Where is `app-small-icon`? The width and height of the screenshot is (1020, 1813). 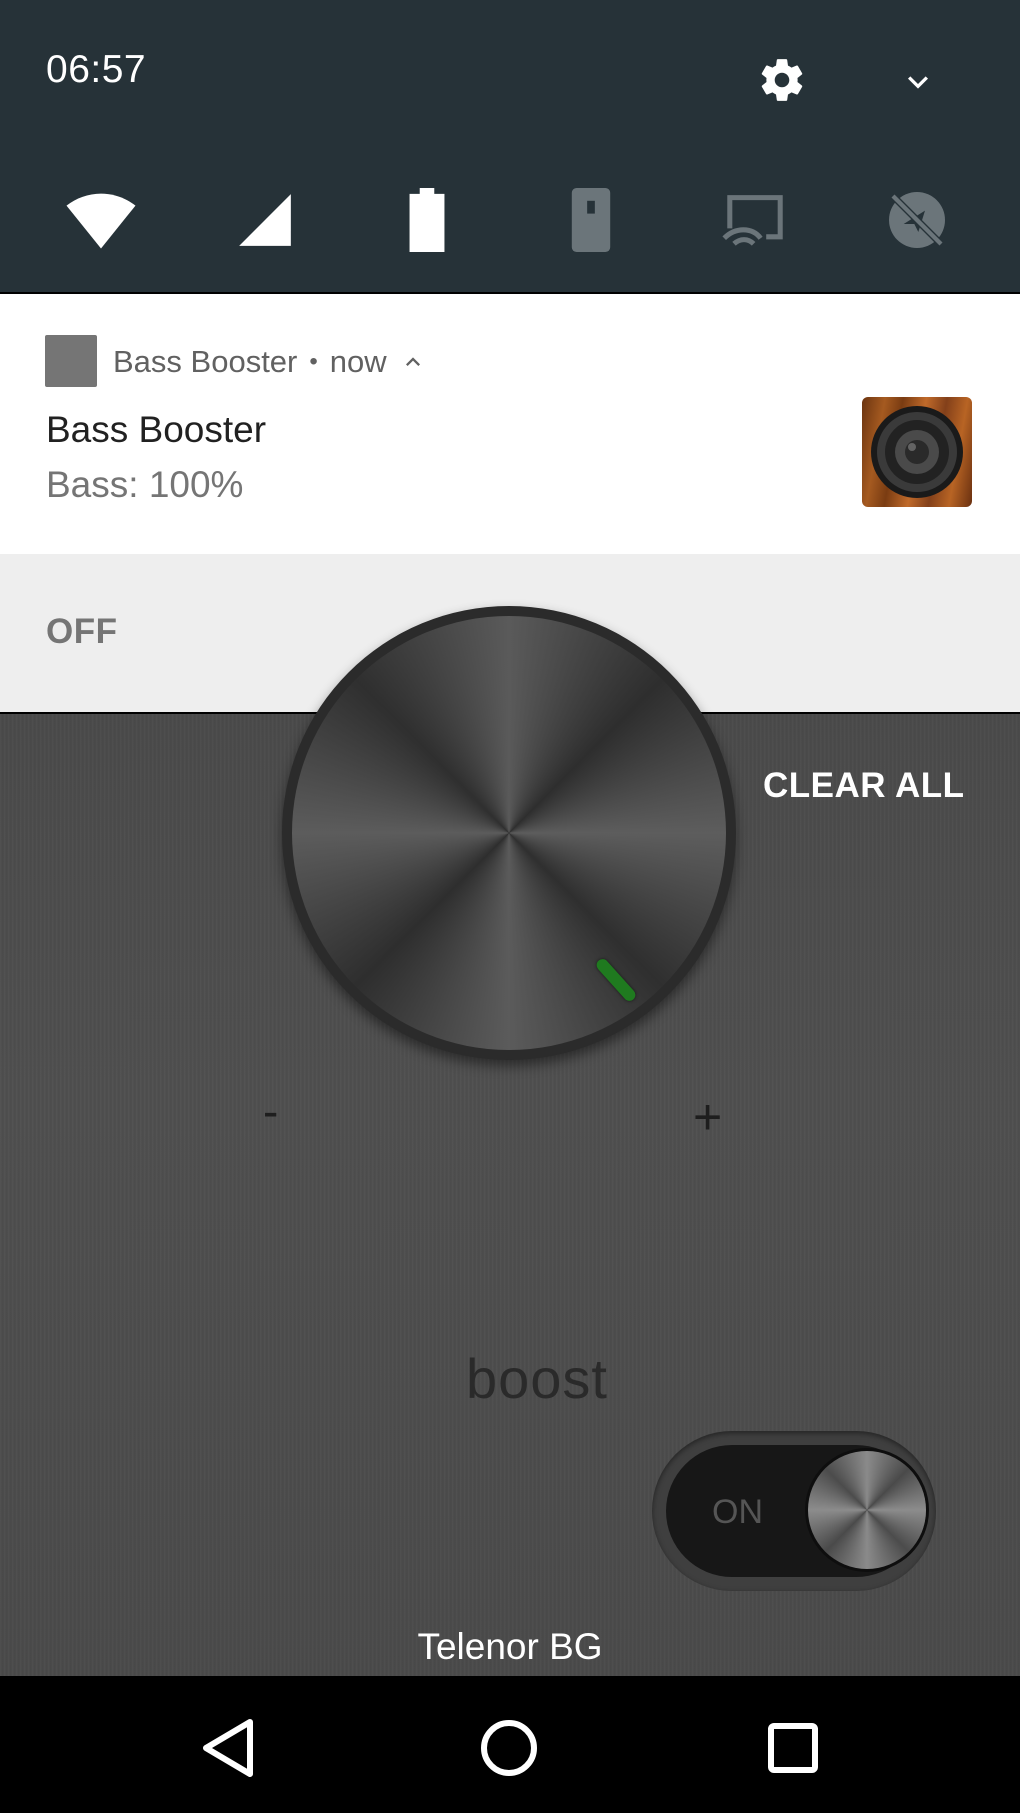 app-small-icon is located at coordinates (71, 361).